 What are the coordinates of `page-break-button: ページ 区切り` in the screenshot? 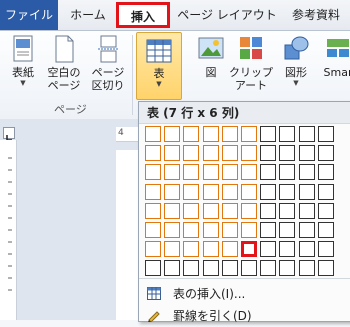 It's located at (108, 61).